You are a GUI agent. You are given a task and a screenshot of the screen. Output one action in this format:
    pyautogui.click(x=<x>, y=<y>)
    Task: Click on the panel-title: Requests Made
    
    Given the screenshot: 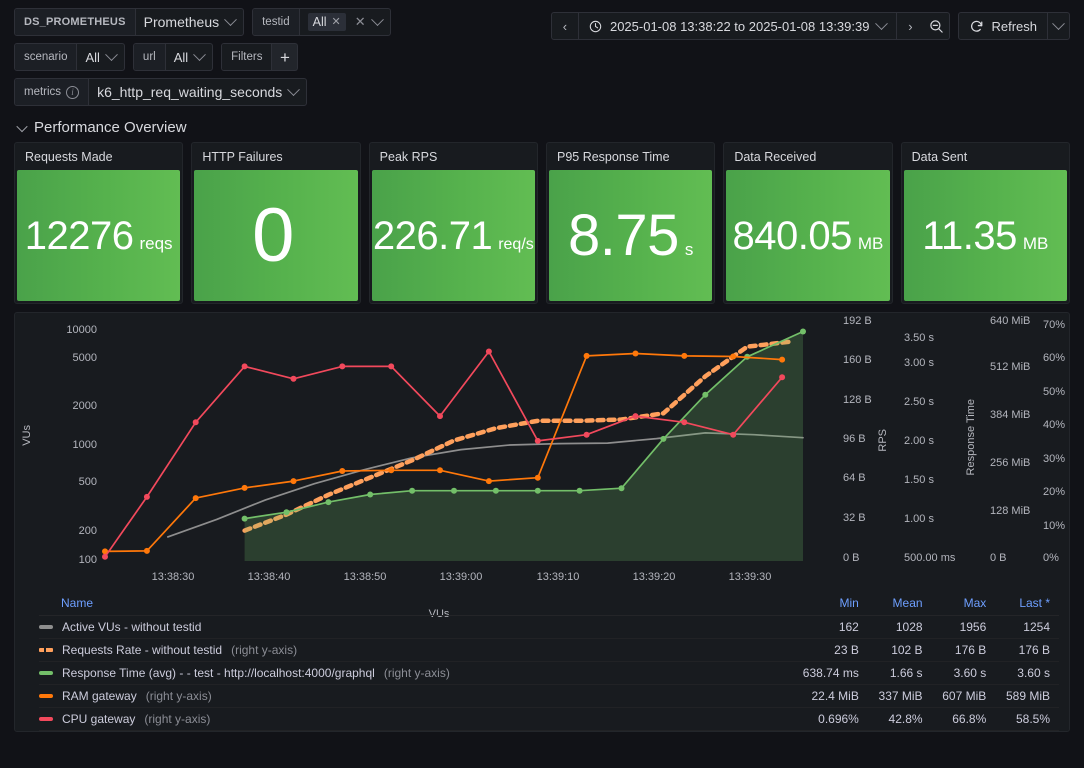 What is the action you would take?
    pyautogui.click(x=69, y=157)
    